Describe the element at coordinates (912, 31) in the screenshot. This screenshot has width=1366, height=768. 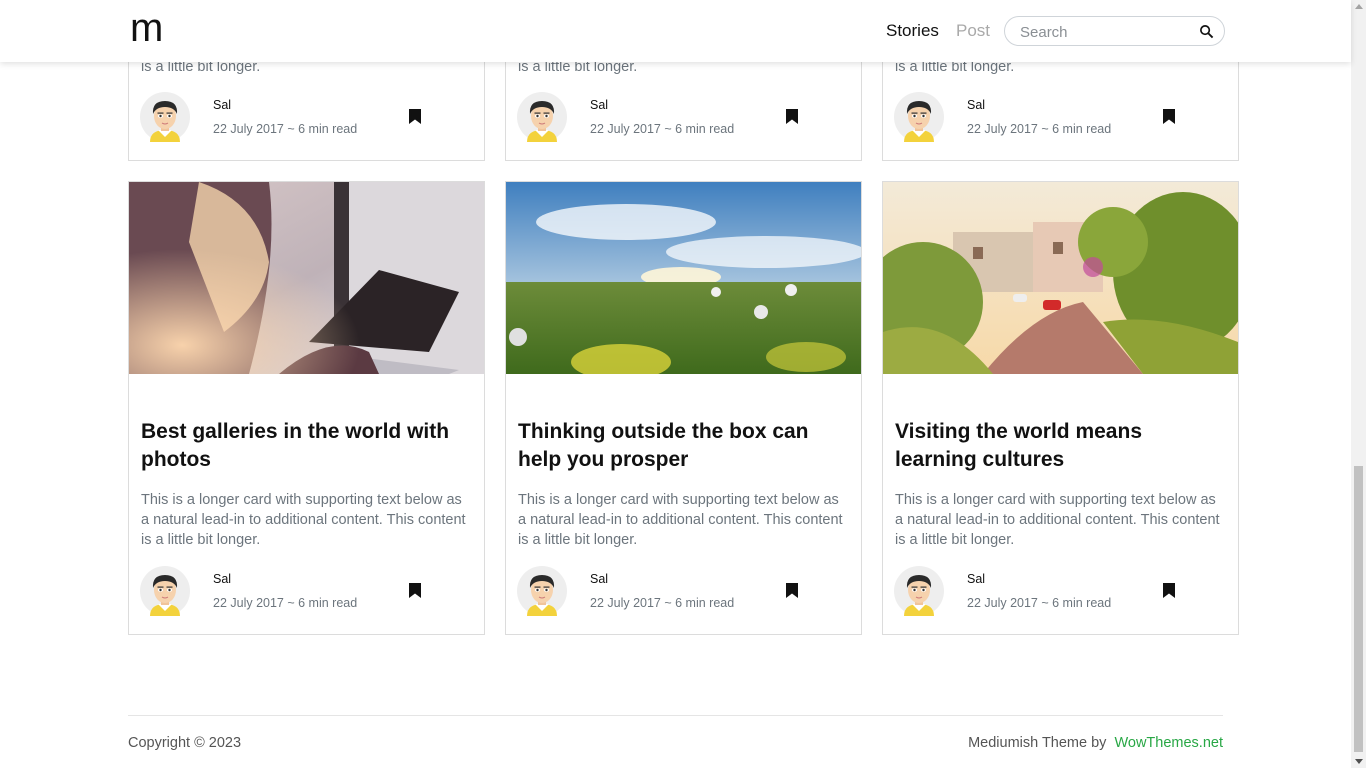
I see `nav-link-stories: Stories` at that location.